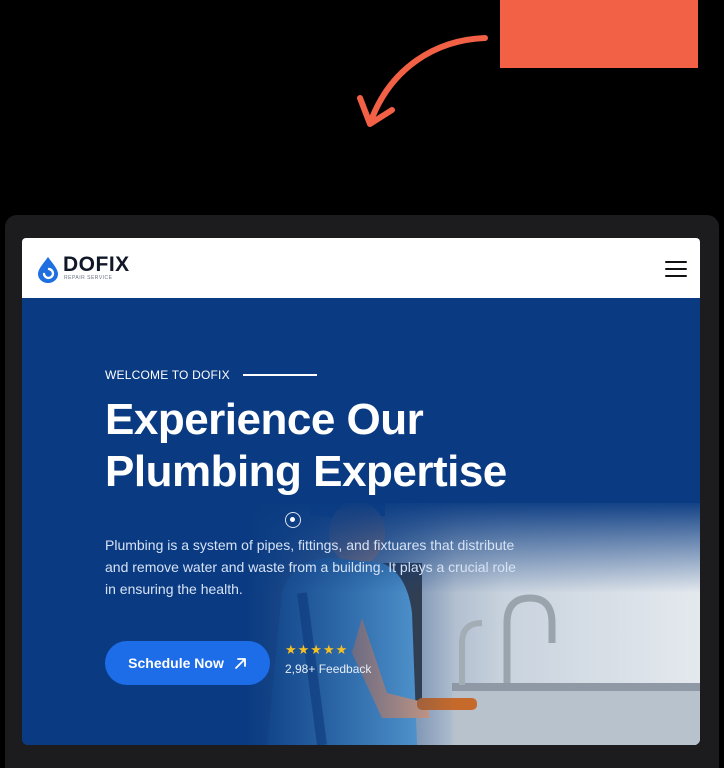 The width and height of the screenshot is (724, 768). I want to click on logo-tagline: REPAIR SERVICE, so click(88, 278).